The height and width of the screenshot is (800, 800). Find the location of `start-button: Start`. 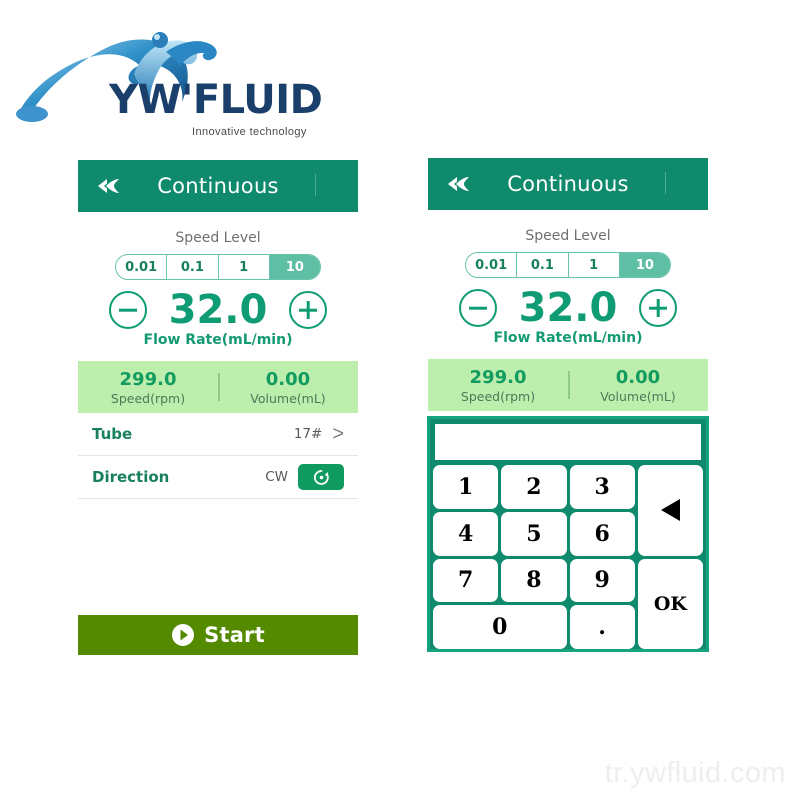

start-button: Start is located at coordinates (218, 635).